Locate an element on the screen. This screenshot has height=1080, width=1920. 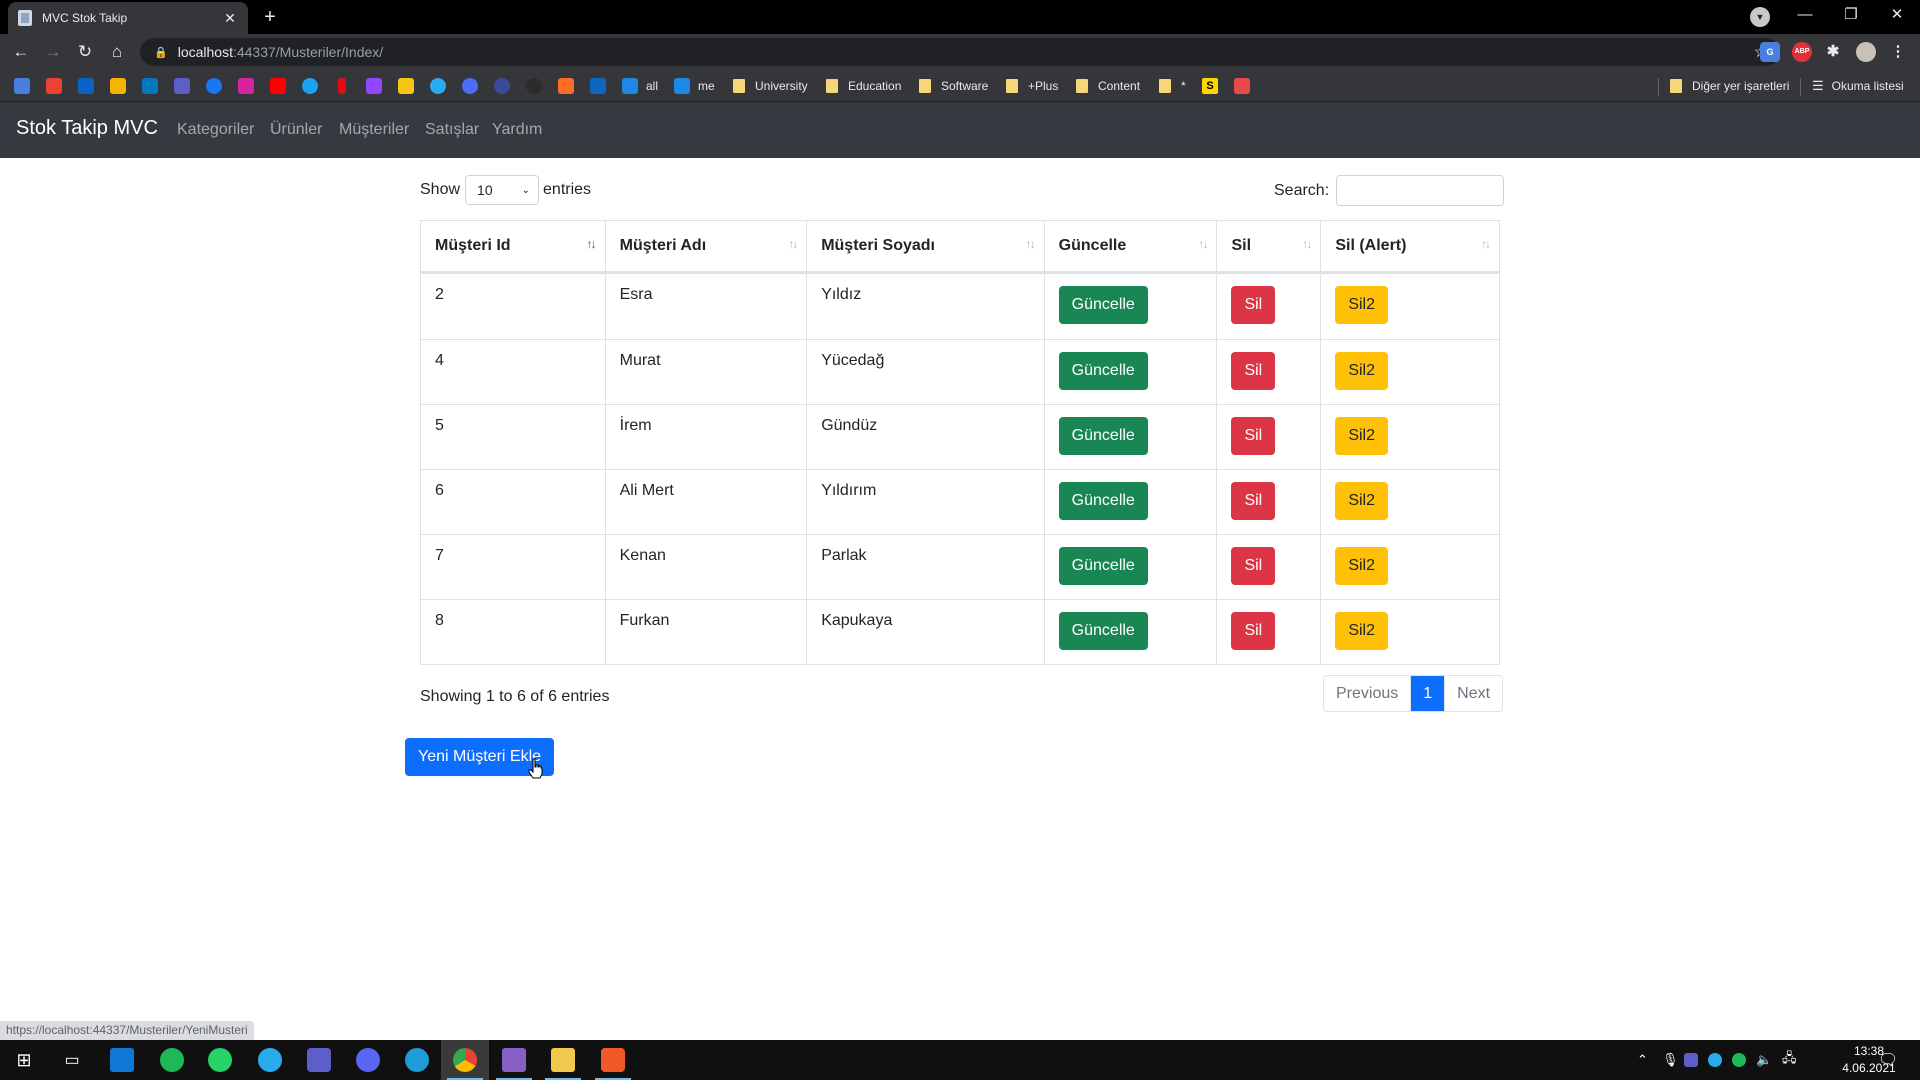
teams-bookmark-icon is located at coordinates (182, 86).